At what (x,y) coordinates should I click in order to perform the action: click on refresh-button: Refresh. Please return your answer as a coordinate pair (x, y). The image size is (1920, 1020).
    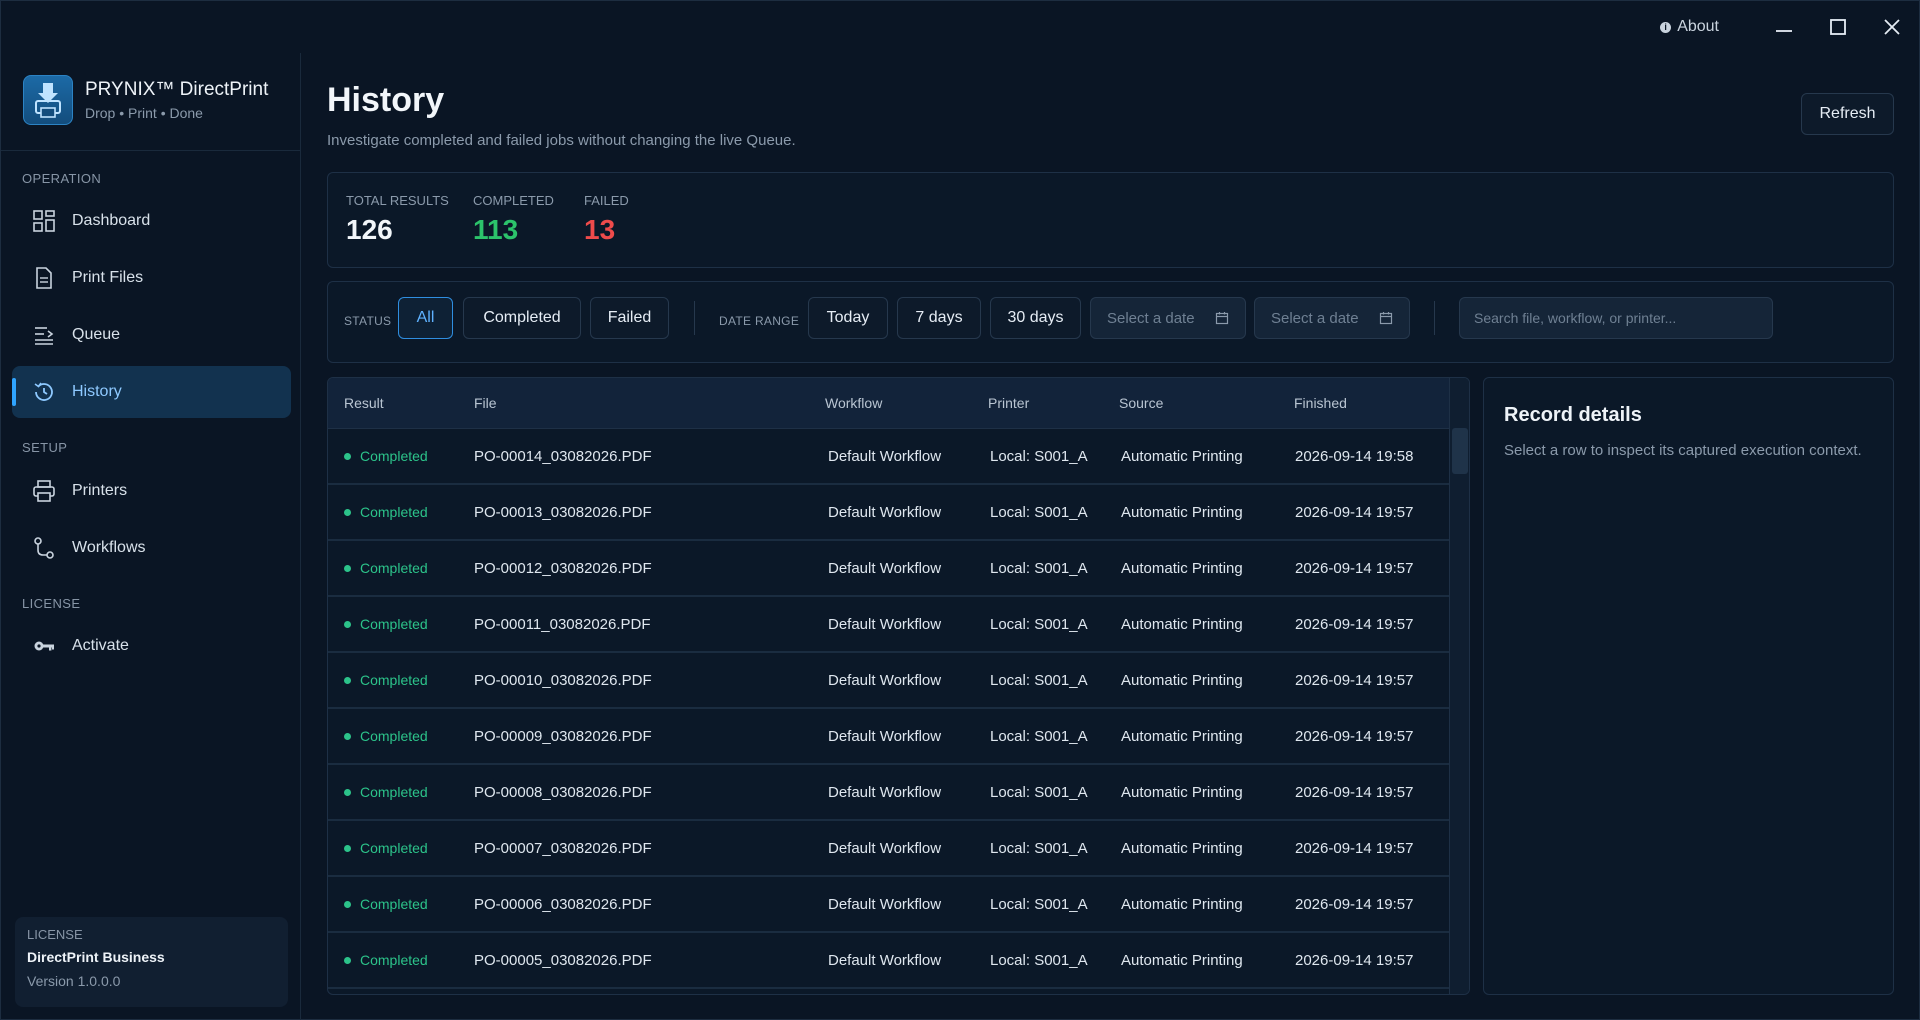
    Looking at the image, I should click on (1847, 114).